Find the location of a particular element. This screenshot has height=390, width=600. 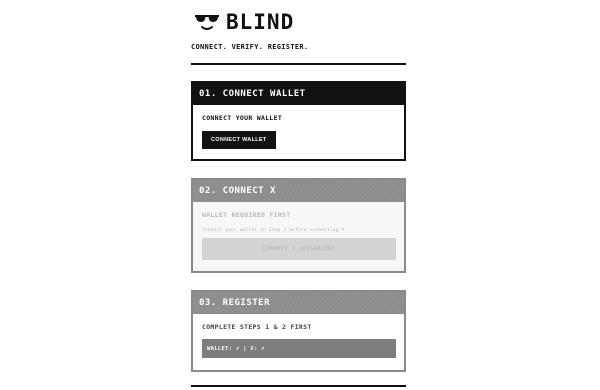

connect-x-button: CONNECT X (DISABLED) is located at coordinates (299, 249).